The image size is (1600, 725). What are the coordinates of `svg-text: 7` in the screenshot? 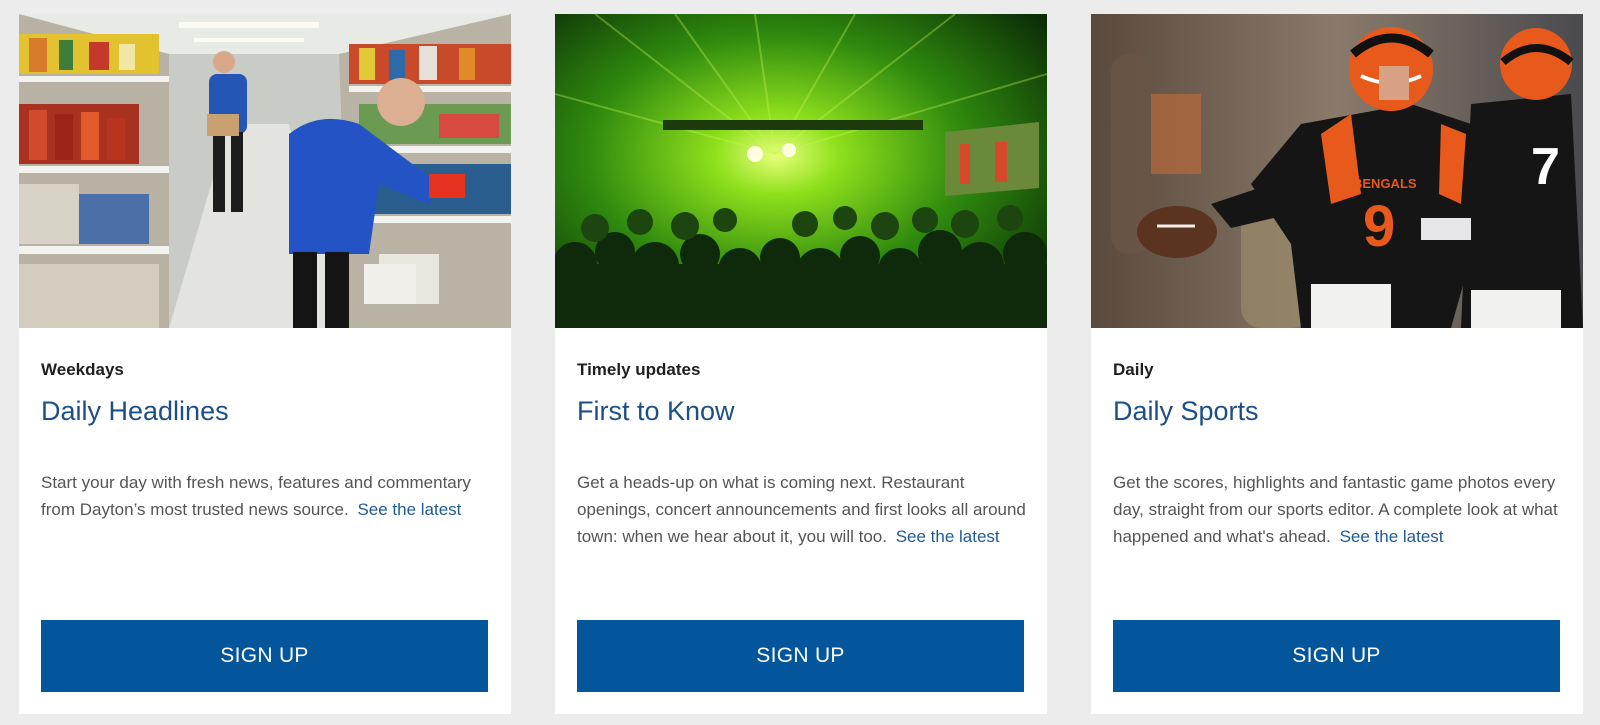 It's located at (1545, 167).